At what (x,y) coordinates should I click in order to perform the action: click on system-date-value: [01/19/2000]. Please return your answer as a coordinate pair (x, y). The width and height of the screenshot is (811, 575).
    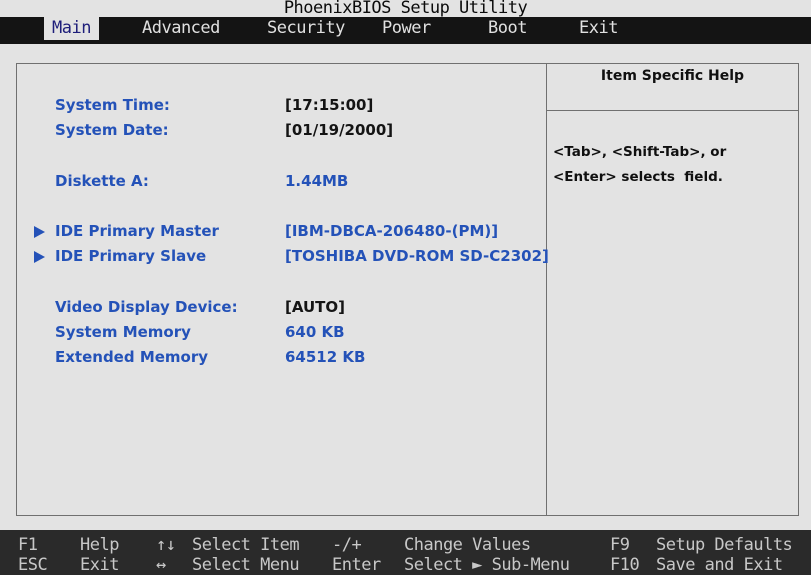
    Looking at the image, I should click on (339, 130).